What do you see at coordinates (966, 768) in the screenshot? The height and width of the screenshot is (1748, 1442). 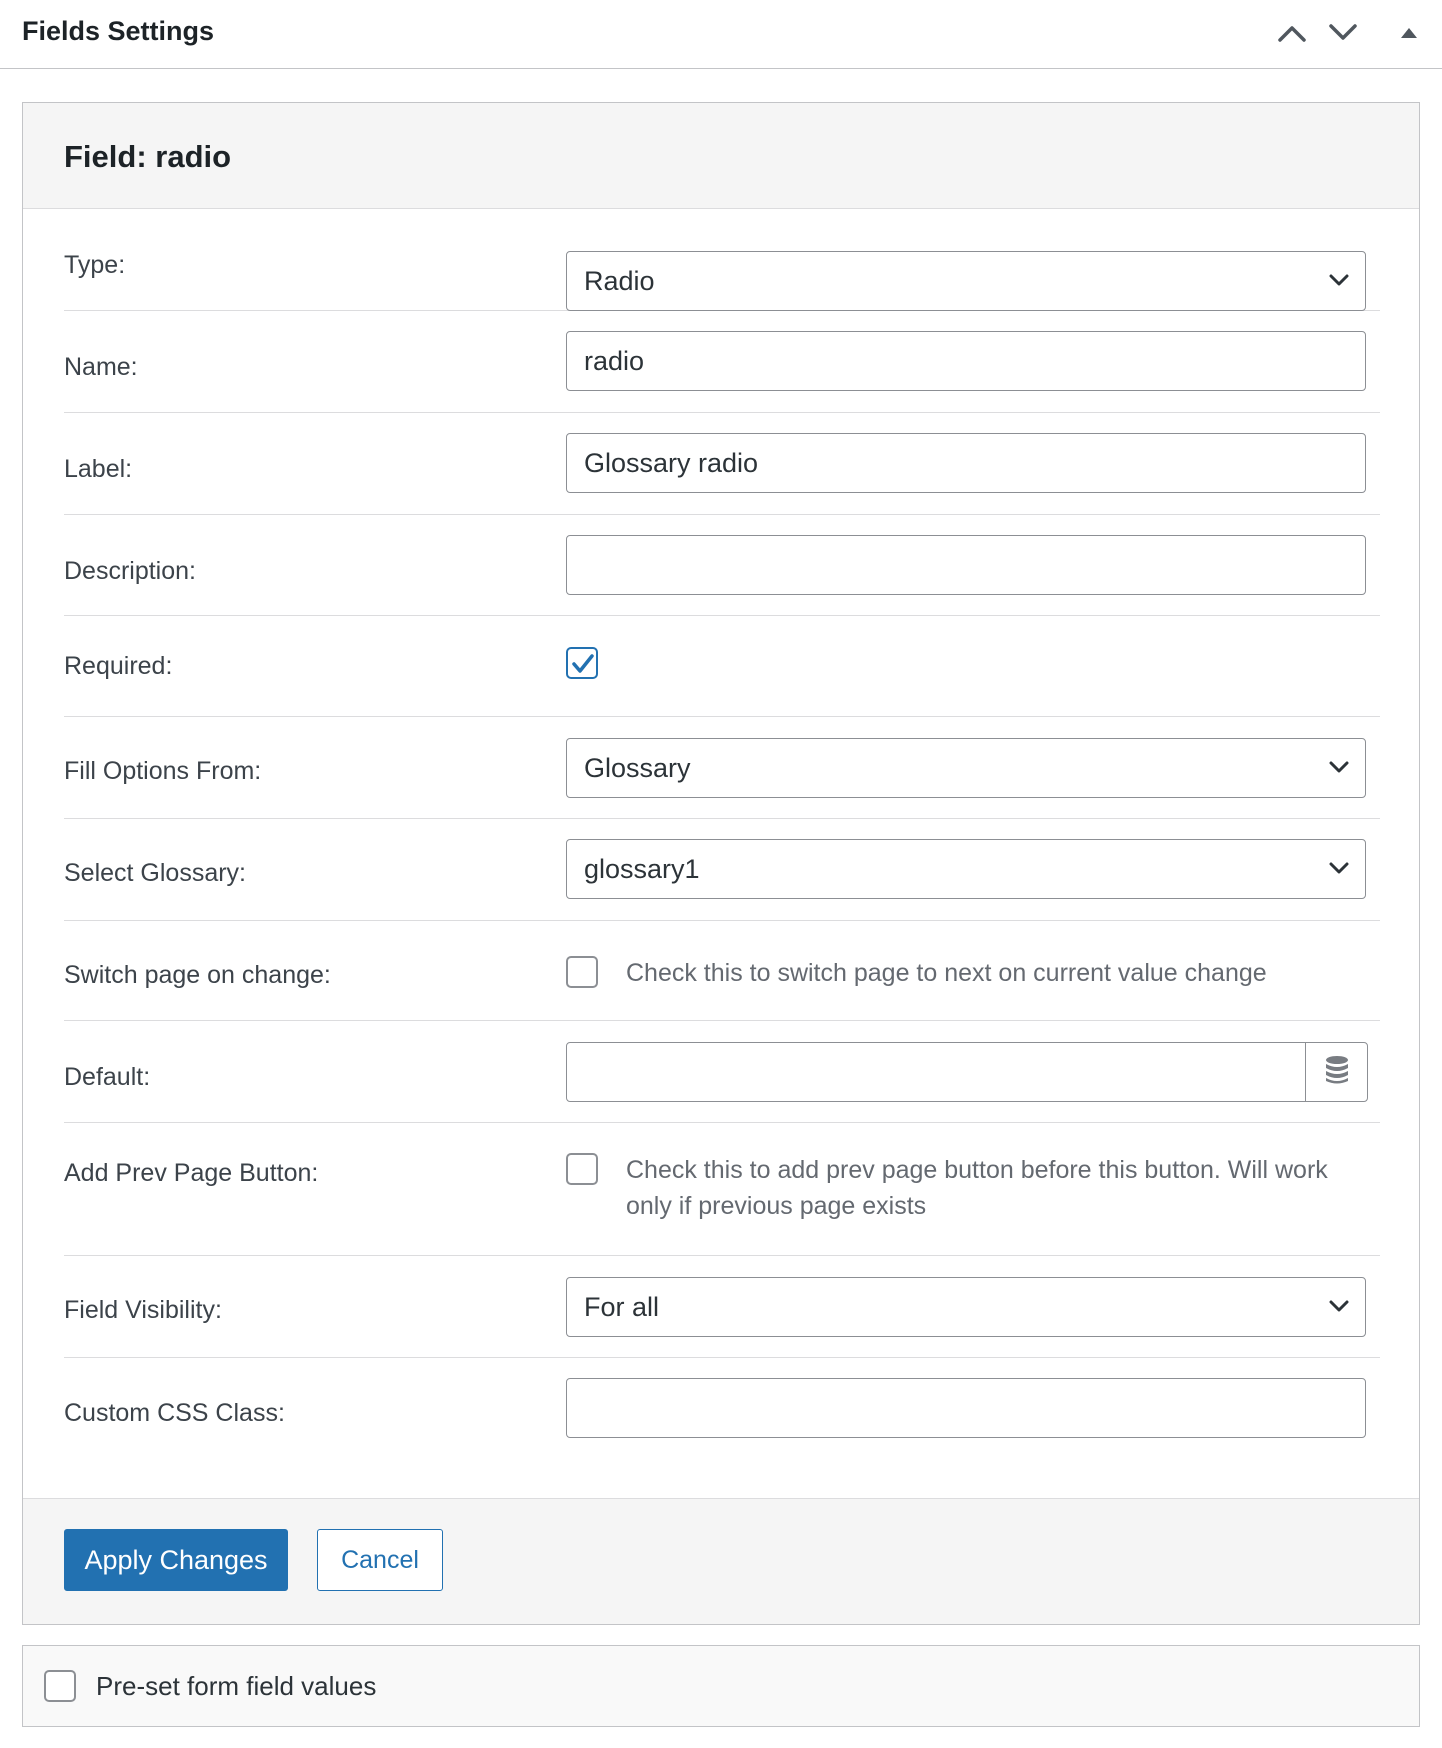 I see `fill-options-select: Glossary` at bounding box center [966, 768].